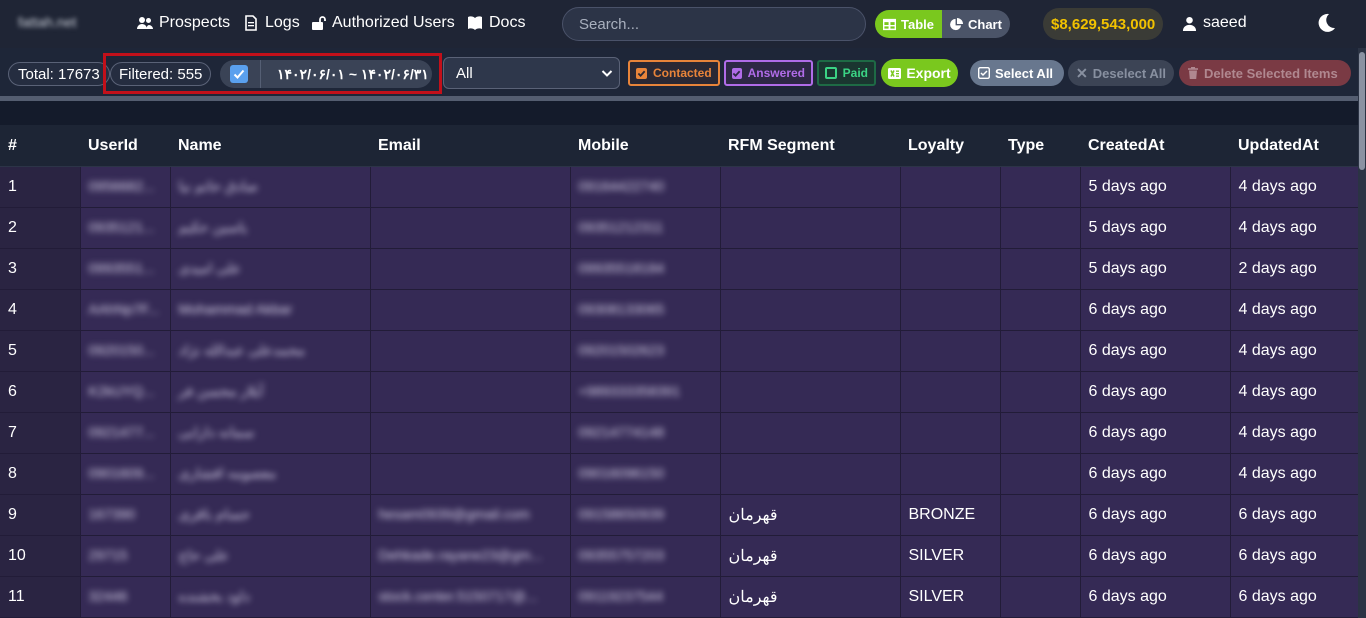  What do you see at coordinates (846, 73) in the screenshot?
I see `filter-paid-button: Paid` at bounding box center [846, 73].